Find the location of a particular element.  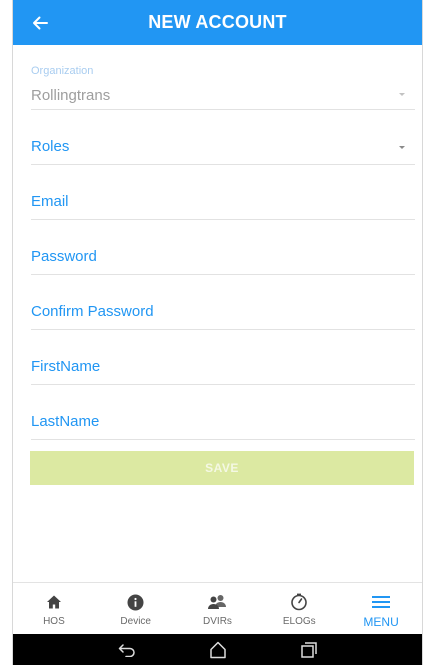

system-navigation-bar is located at coordinates (217, 649).